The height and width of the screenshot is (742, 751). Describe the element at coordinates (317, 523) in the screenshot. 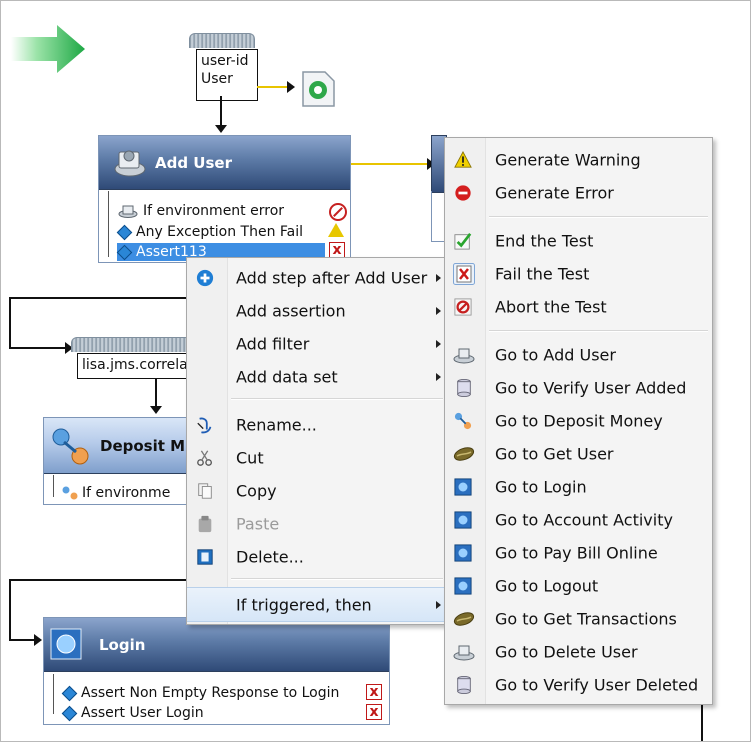

I see `menu-item-paste: Paste` at that location.